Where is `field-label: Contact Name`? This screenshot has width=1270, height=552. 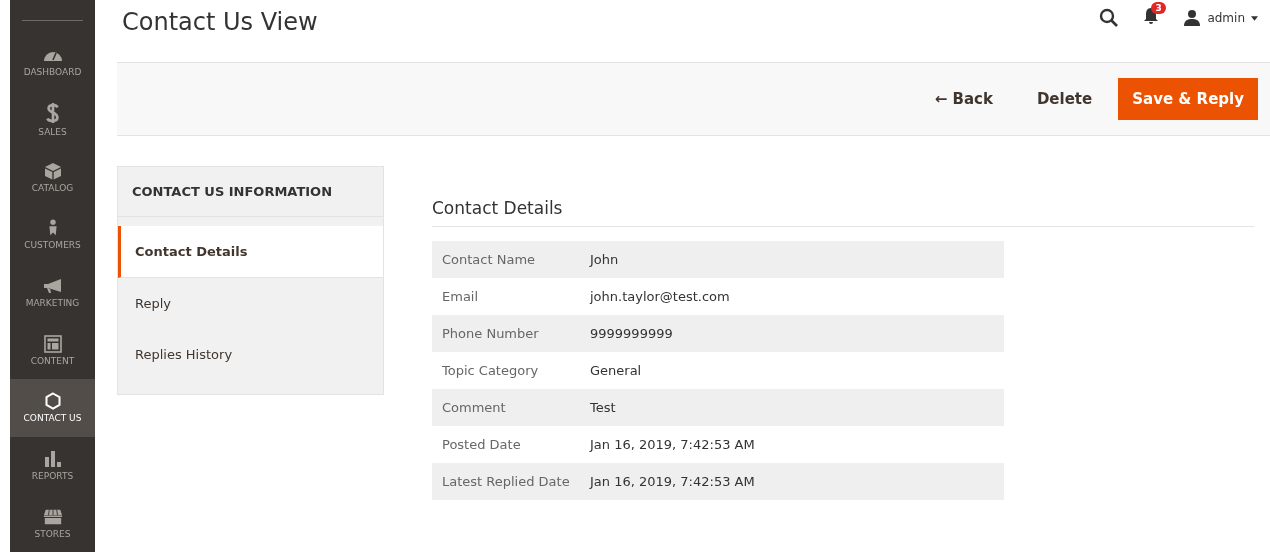
field-label: Contact Name is located at coordinates (506, 259).